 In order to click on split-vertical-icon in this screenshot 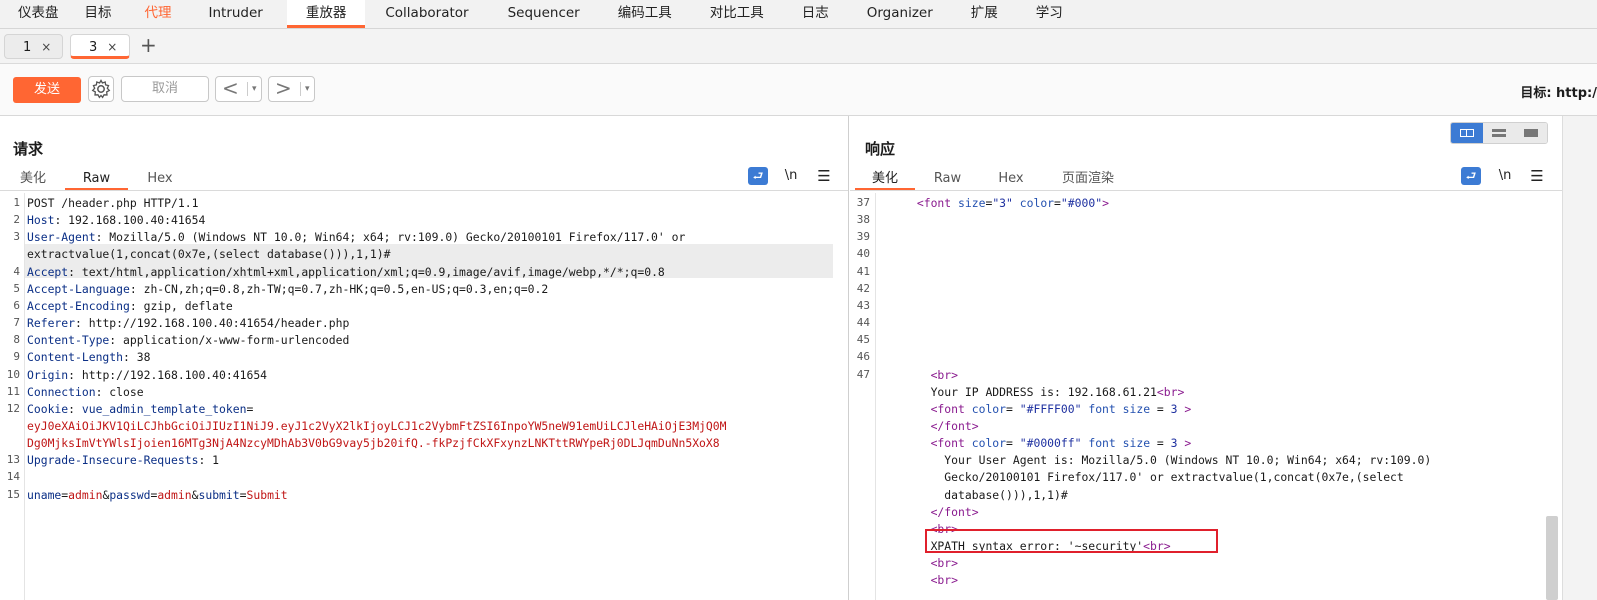, I will do `click(1499, 133)`.